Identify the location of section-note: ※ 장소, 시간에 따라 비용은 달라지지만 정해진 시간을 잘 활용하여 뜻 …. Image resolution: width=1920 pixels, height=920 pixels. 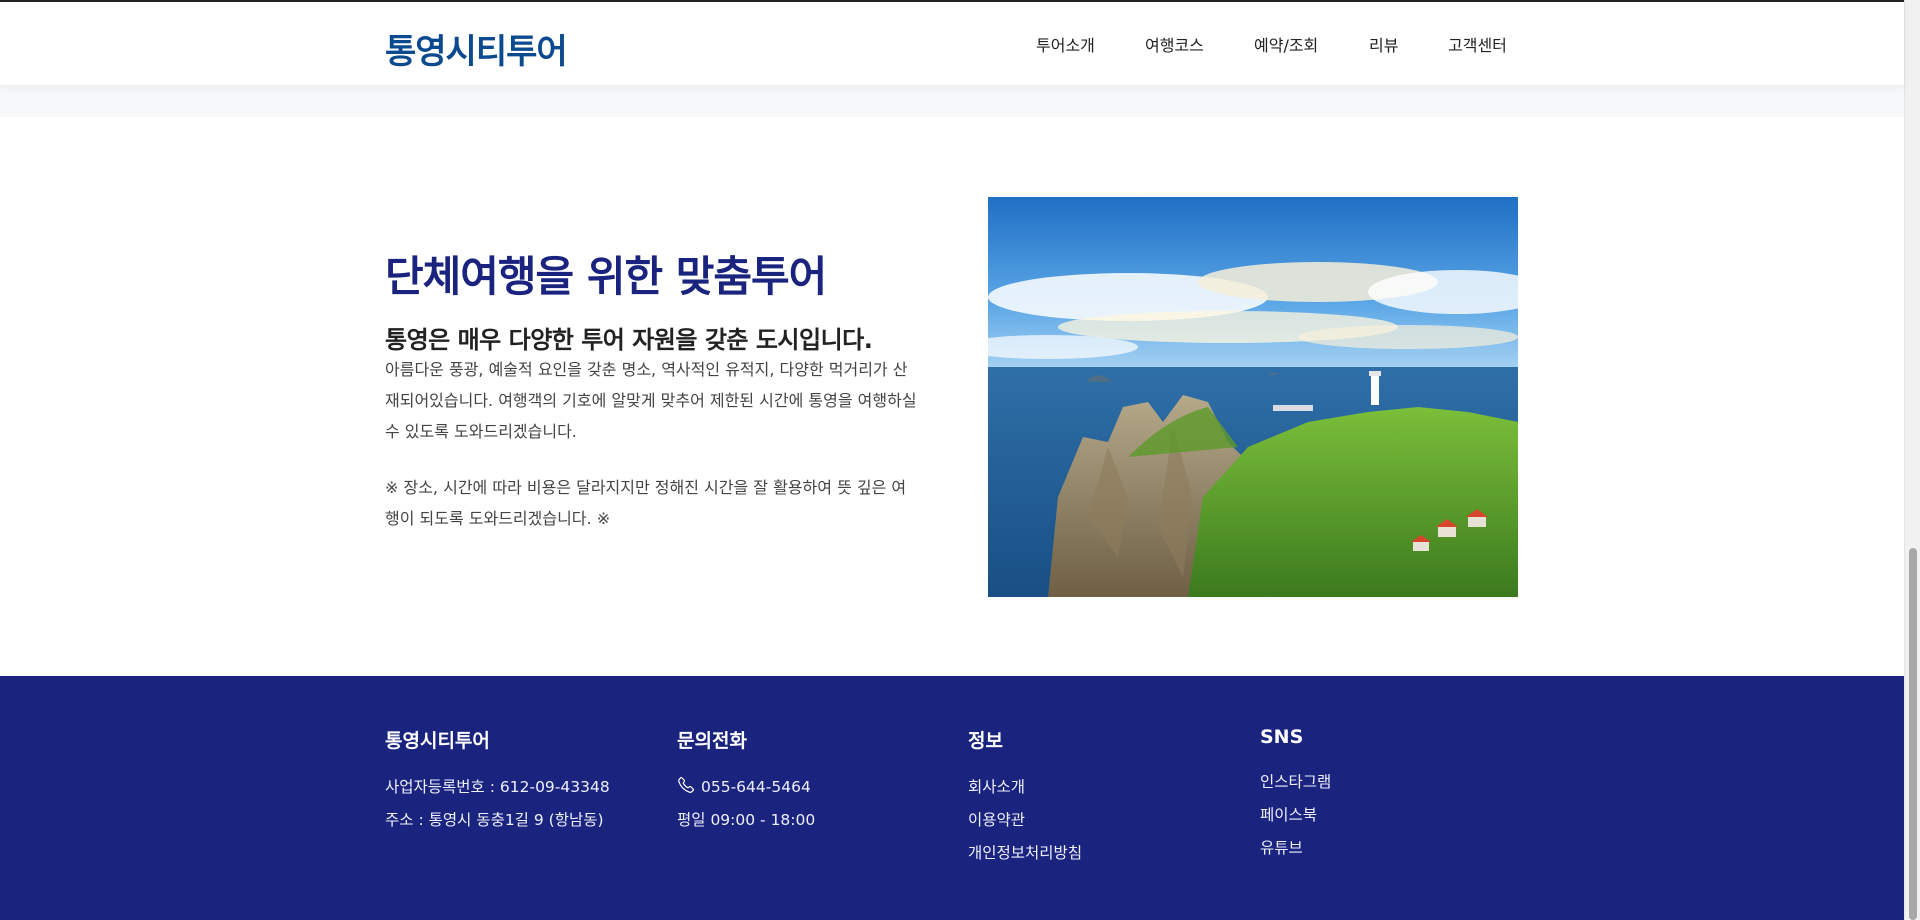
(646, 503).